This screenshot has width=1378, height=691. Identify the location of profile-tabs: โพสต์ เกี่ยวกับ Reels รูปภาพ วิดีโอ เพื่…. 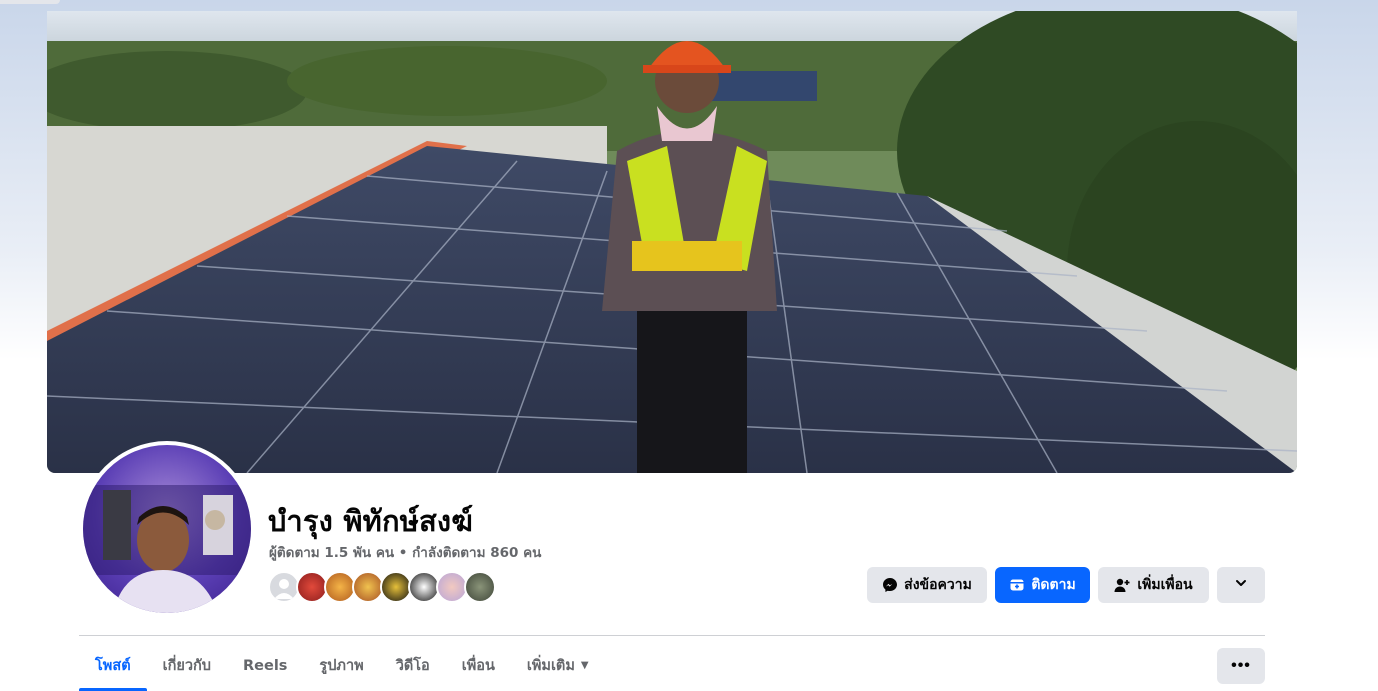
(342, 665).